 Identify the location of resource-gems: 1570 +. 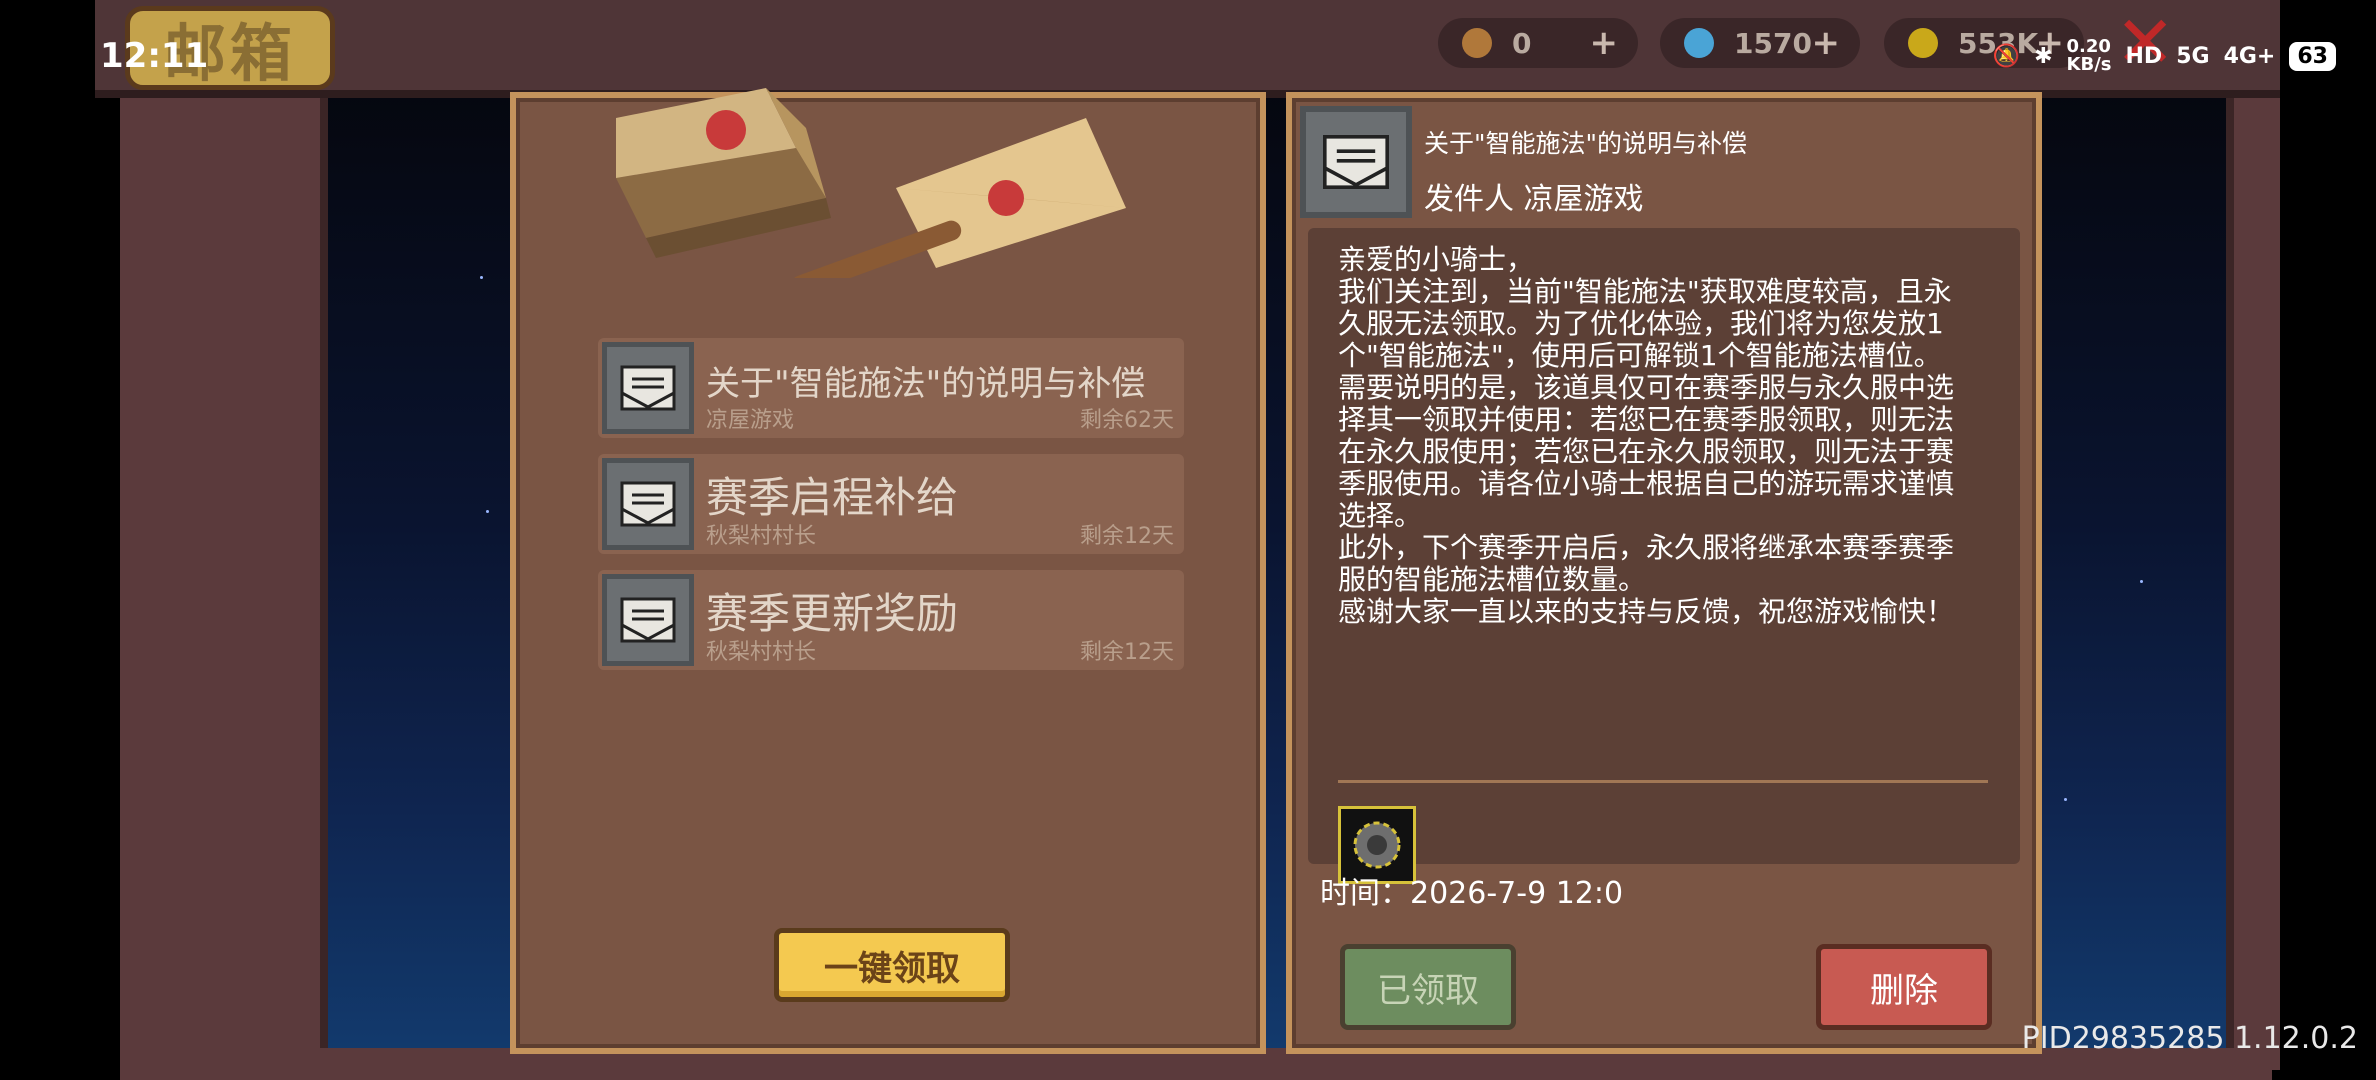
(1760, 43).